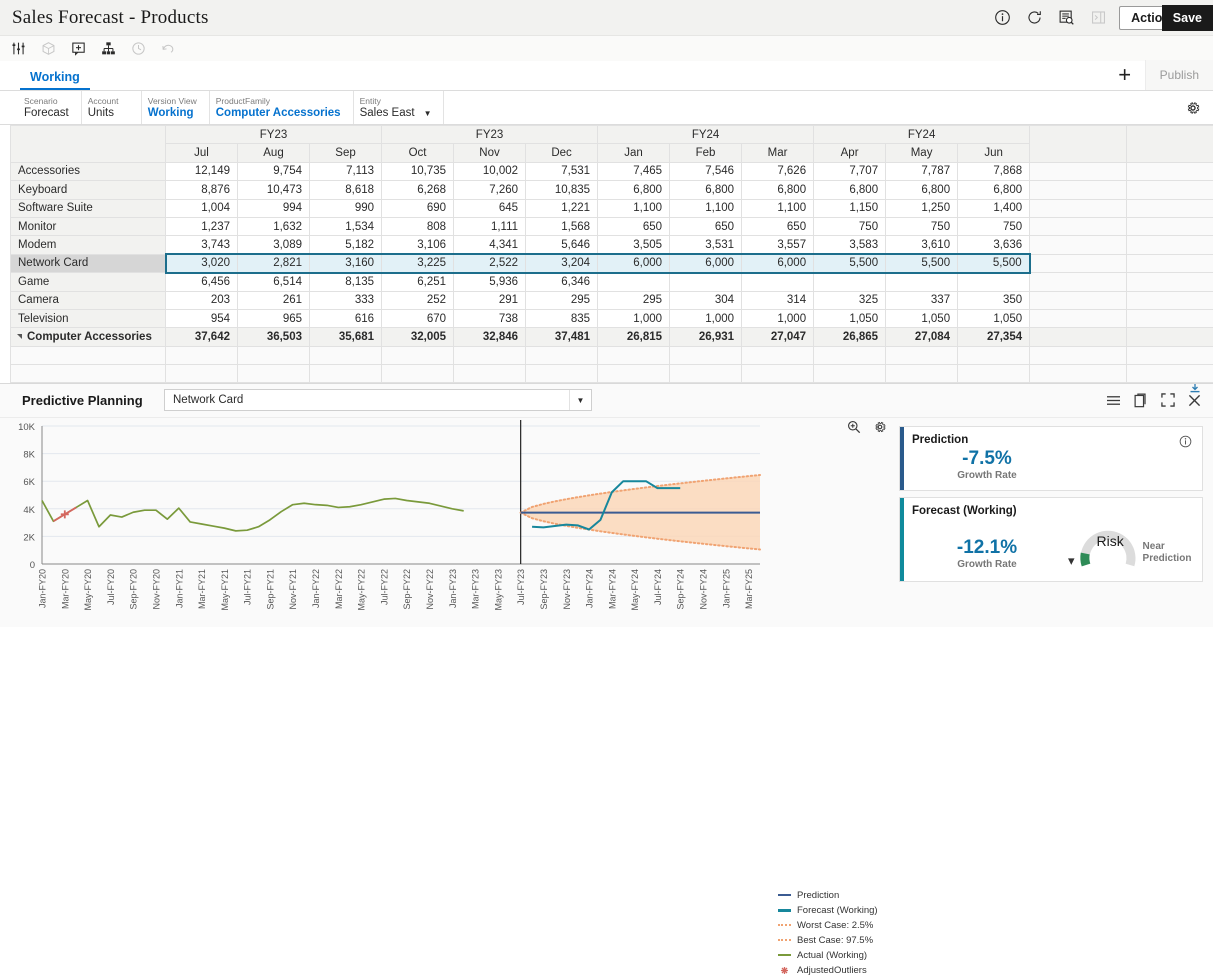  Describe the element at coordinates (922, 171) in the screenshot. I see `grid-cell: 7,787` at that location.